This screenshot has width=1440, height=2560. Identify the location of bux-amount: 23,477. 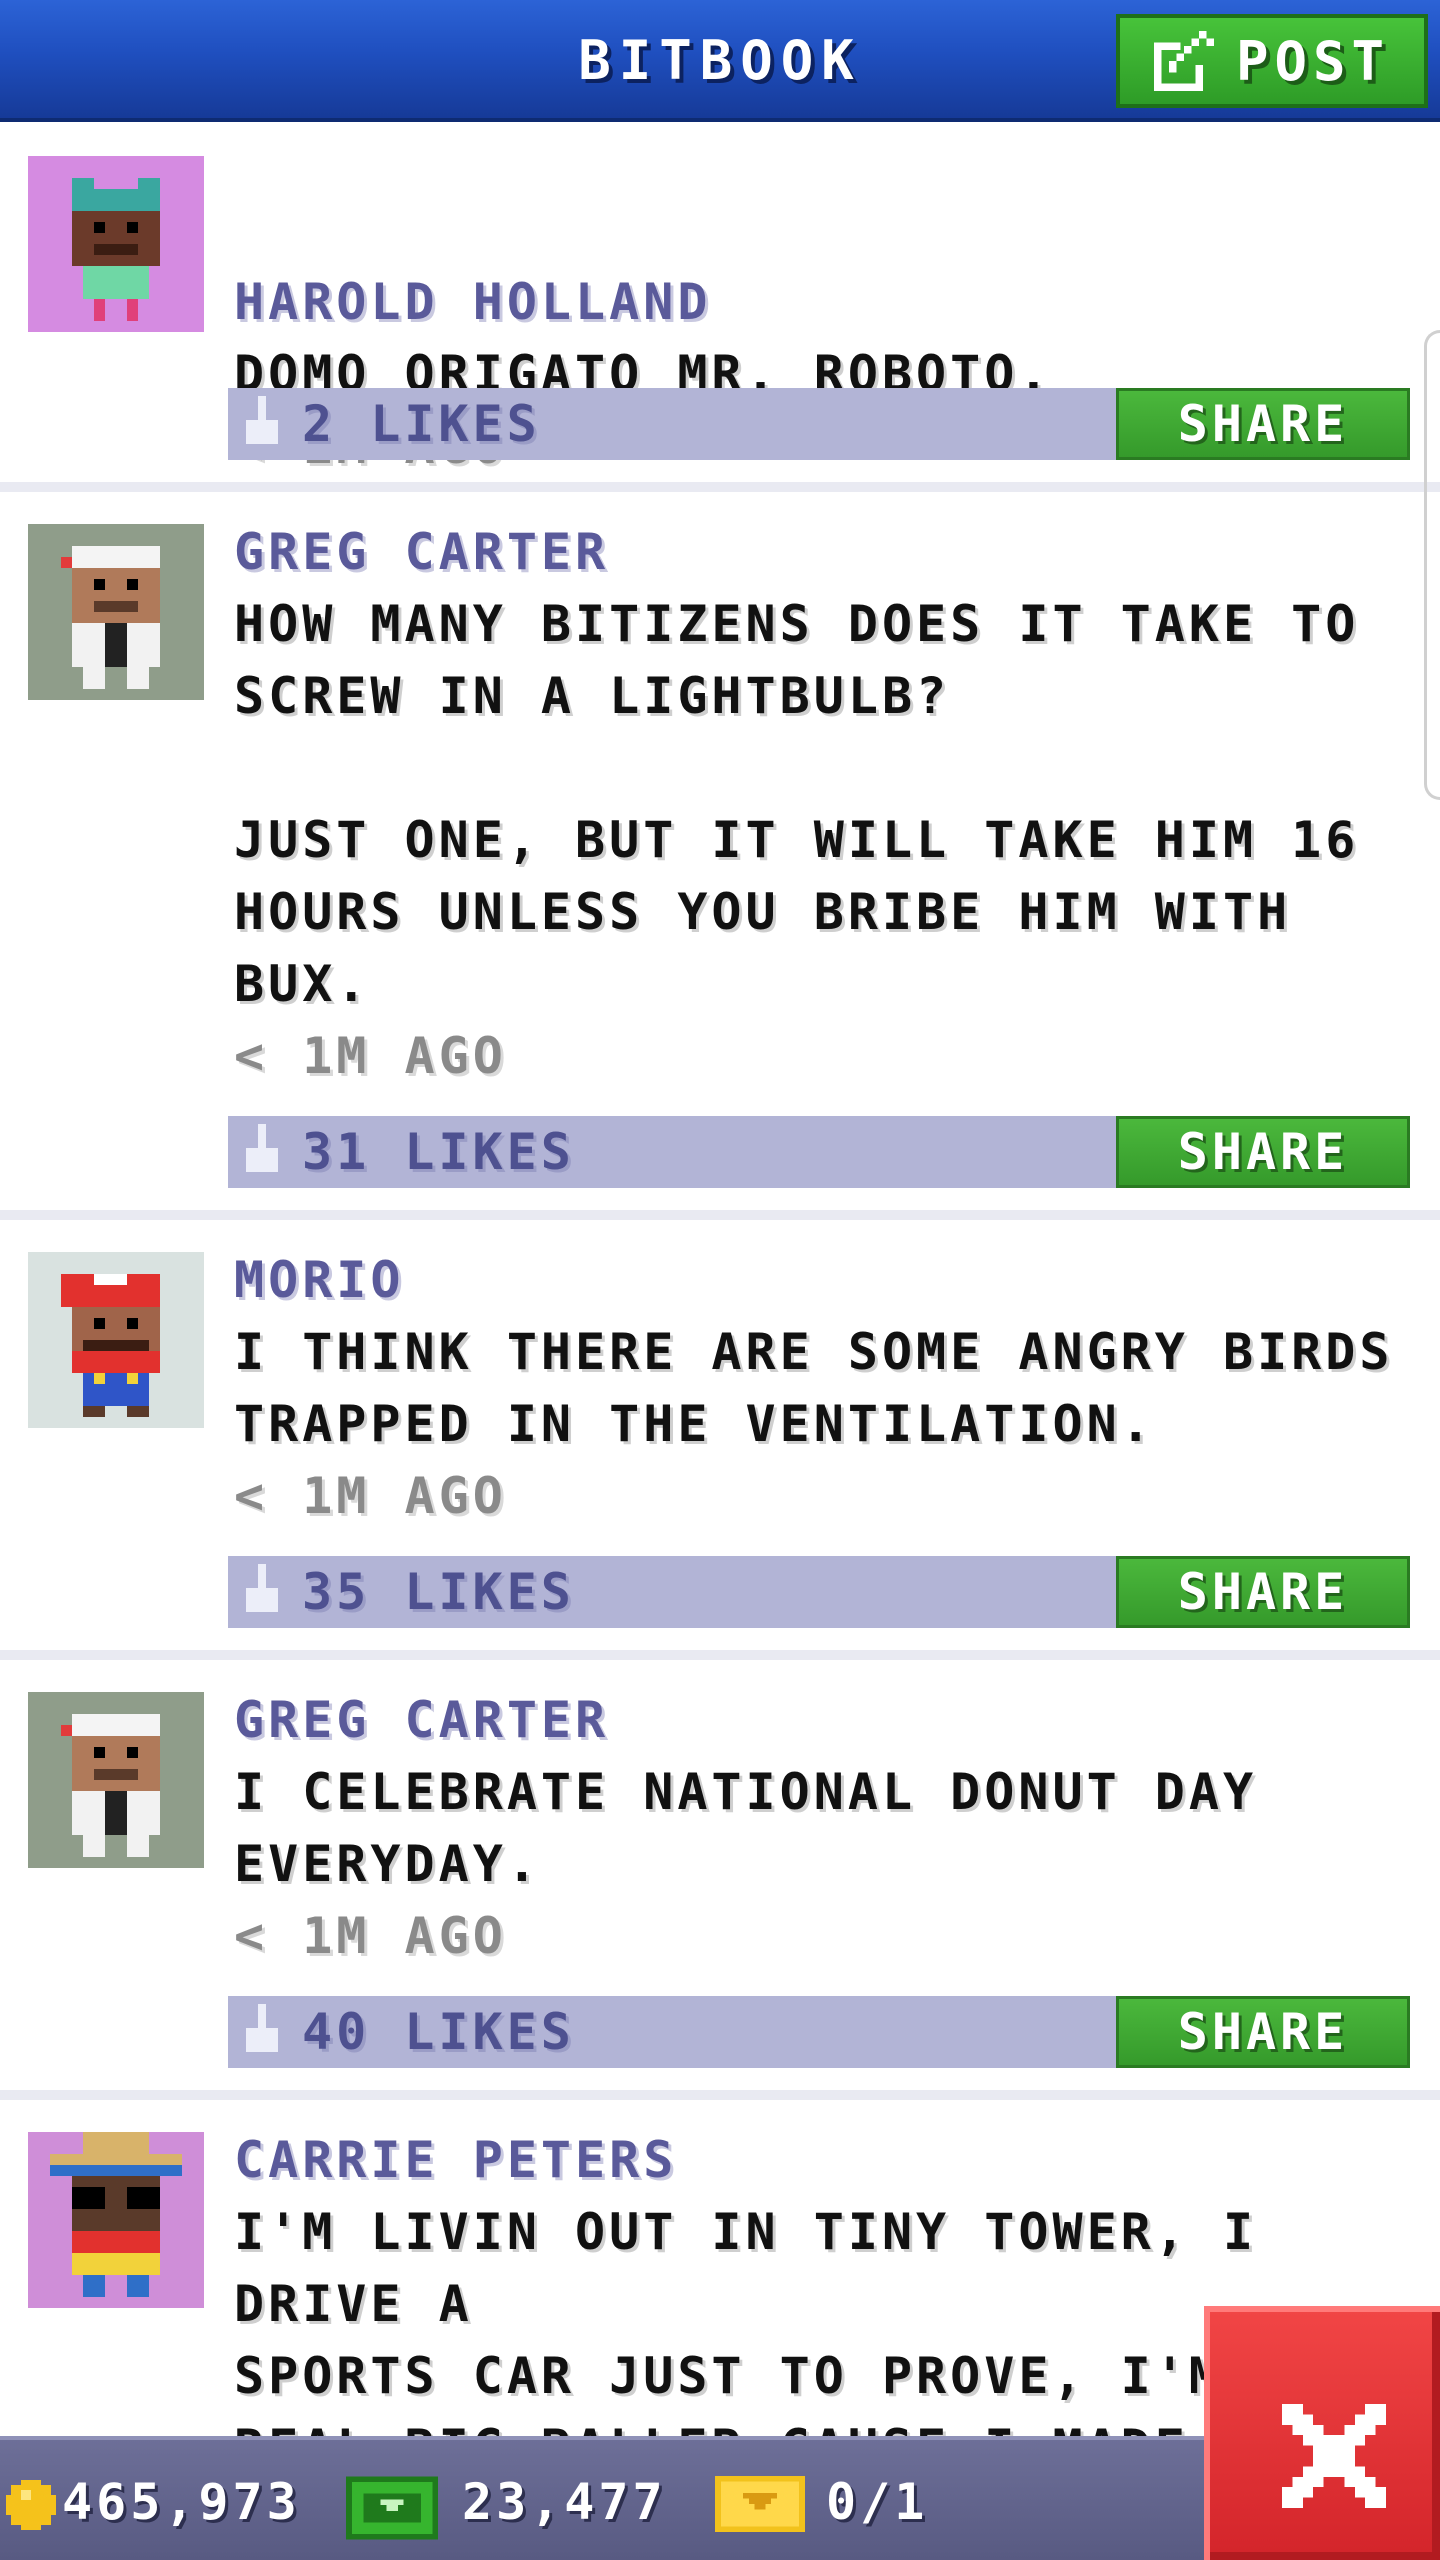
(564, 2502).